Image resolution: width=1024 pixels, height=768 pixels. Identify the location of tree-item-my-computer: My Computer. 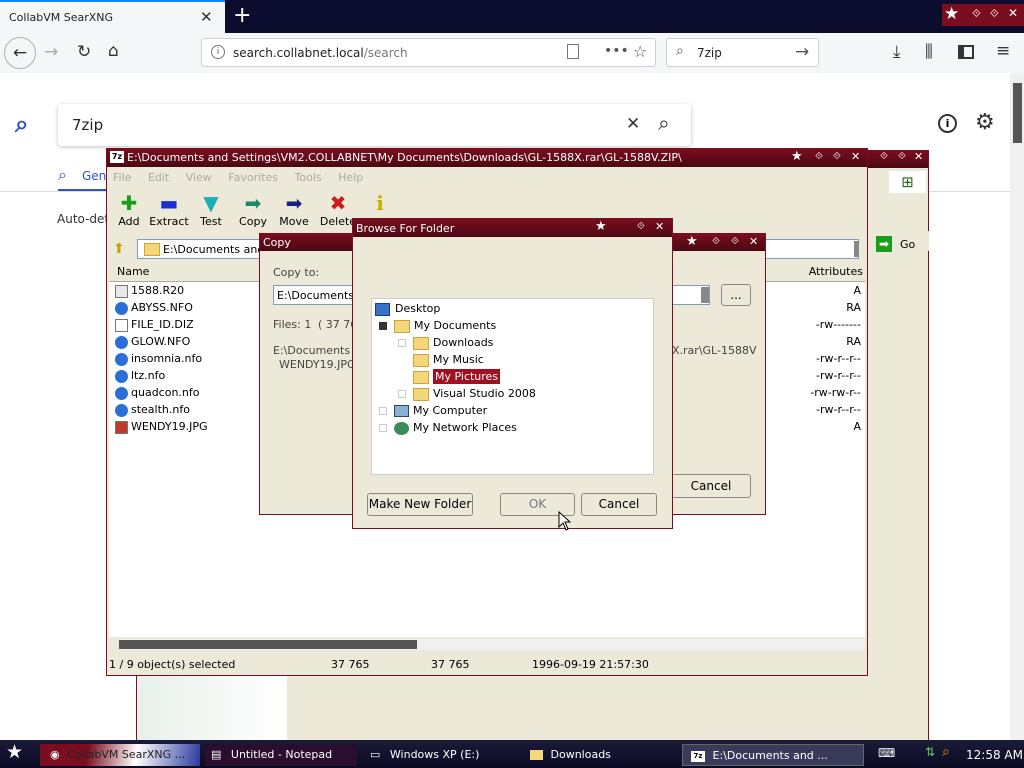
(433, 410).